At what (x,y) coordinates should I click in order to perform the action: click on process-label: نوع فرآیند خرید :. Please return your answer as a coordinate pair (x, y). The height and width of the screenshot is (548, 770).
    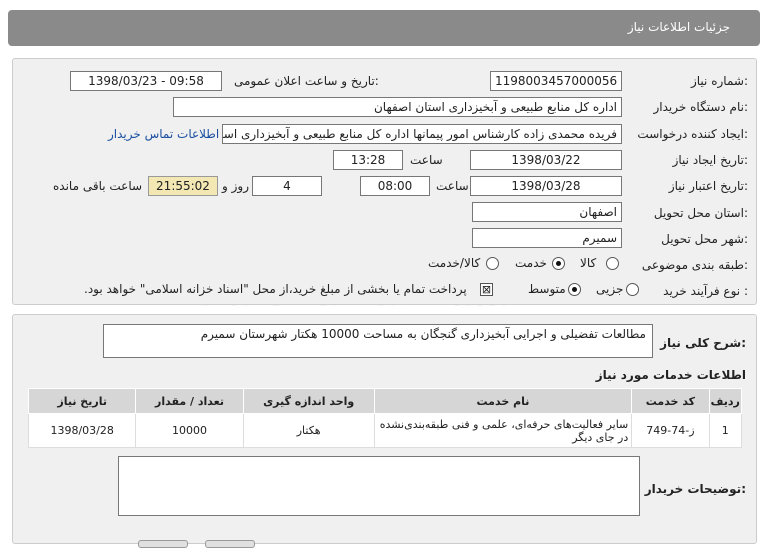
    Looking at the image, I should click on (705, 291).